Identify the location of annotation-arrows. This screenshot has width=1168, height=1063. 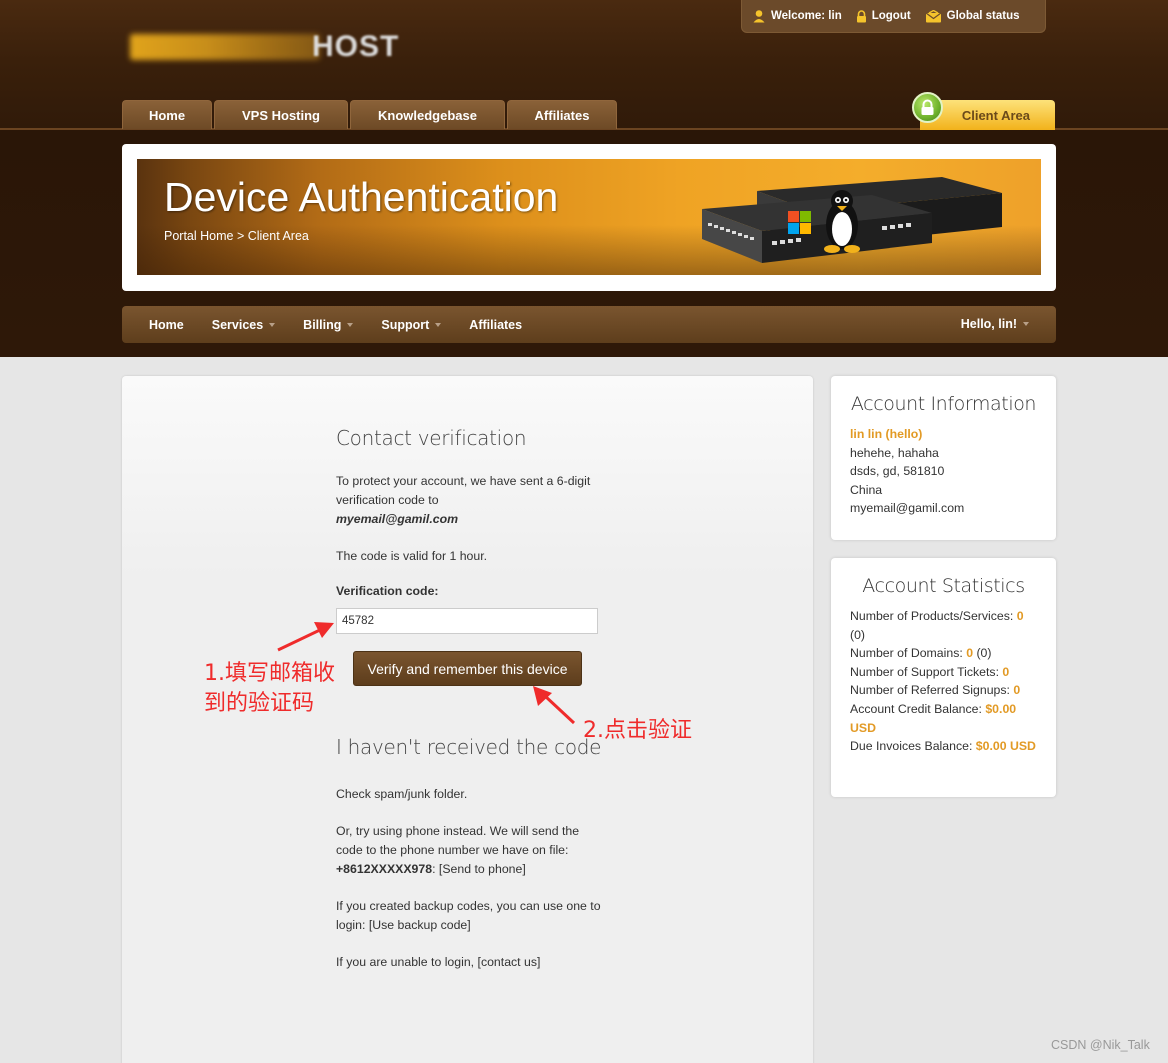
(426, 673).